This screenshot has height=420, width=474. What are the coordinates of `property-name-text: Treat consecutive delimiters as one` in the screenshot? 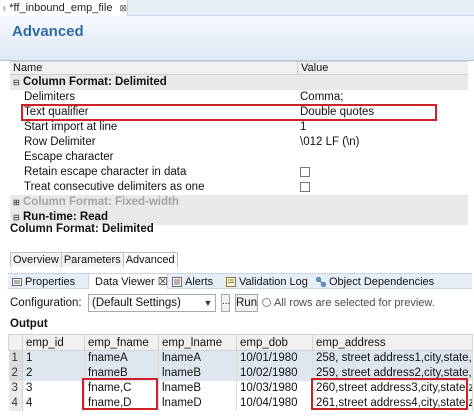 It's located at (114, 187).